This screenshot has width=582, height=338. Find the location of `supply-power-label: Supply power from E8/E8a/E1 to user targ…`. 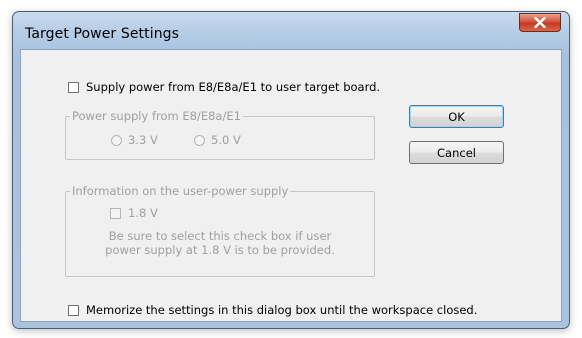

supply-power-label: Supply power from E8/E8a/E1 to user targ… is located at coordinates (233, 87).